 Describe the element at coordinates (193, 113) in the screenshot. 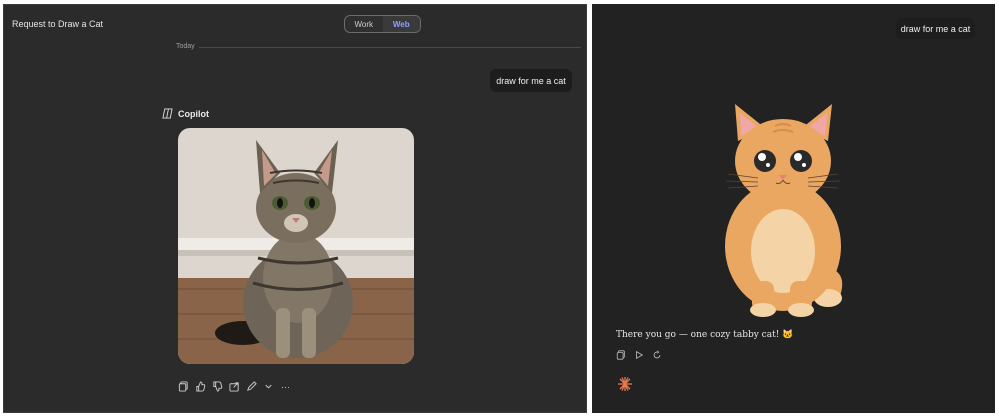

I see `assistant-name: Copilot` at that location.